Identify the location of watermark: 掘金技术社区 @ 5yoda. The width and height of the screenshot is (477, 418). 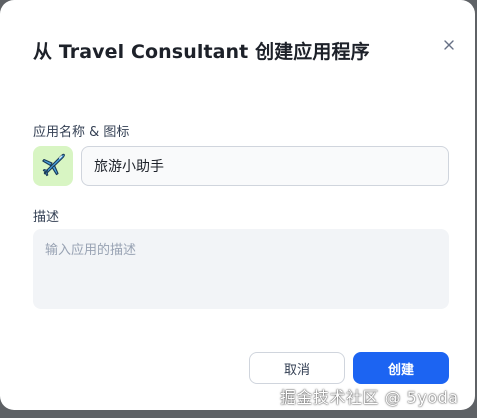
(369, 397).